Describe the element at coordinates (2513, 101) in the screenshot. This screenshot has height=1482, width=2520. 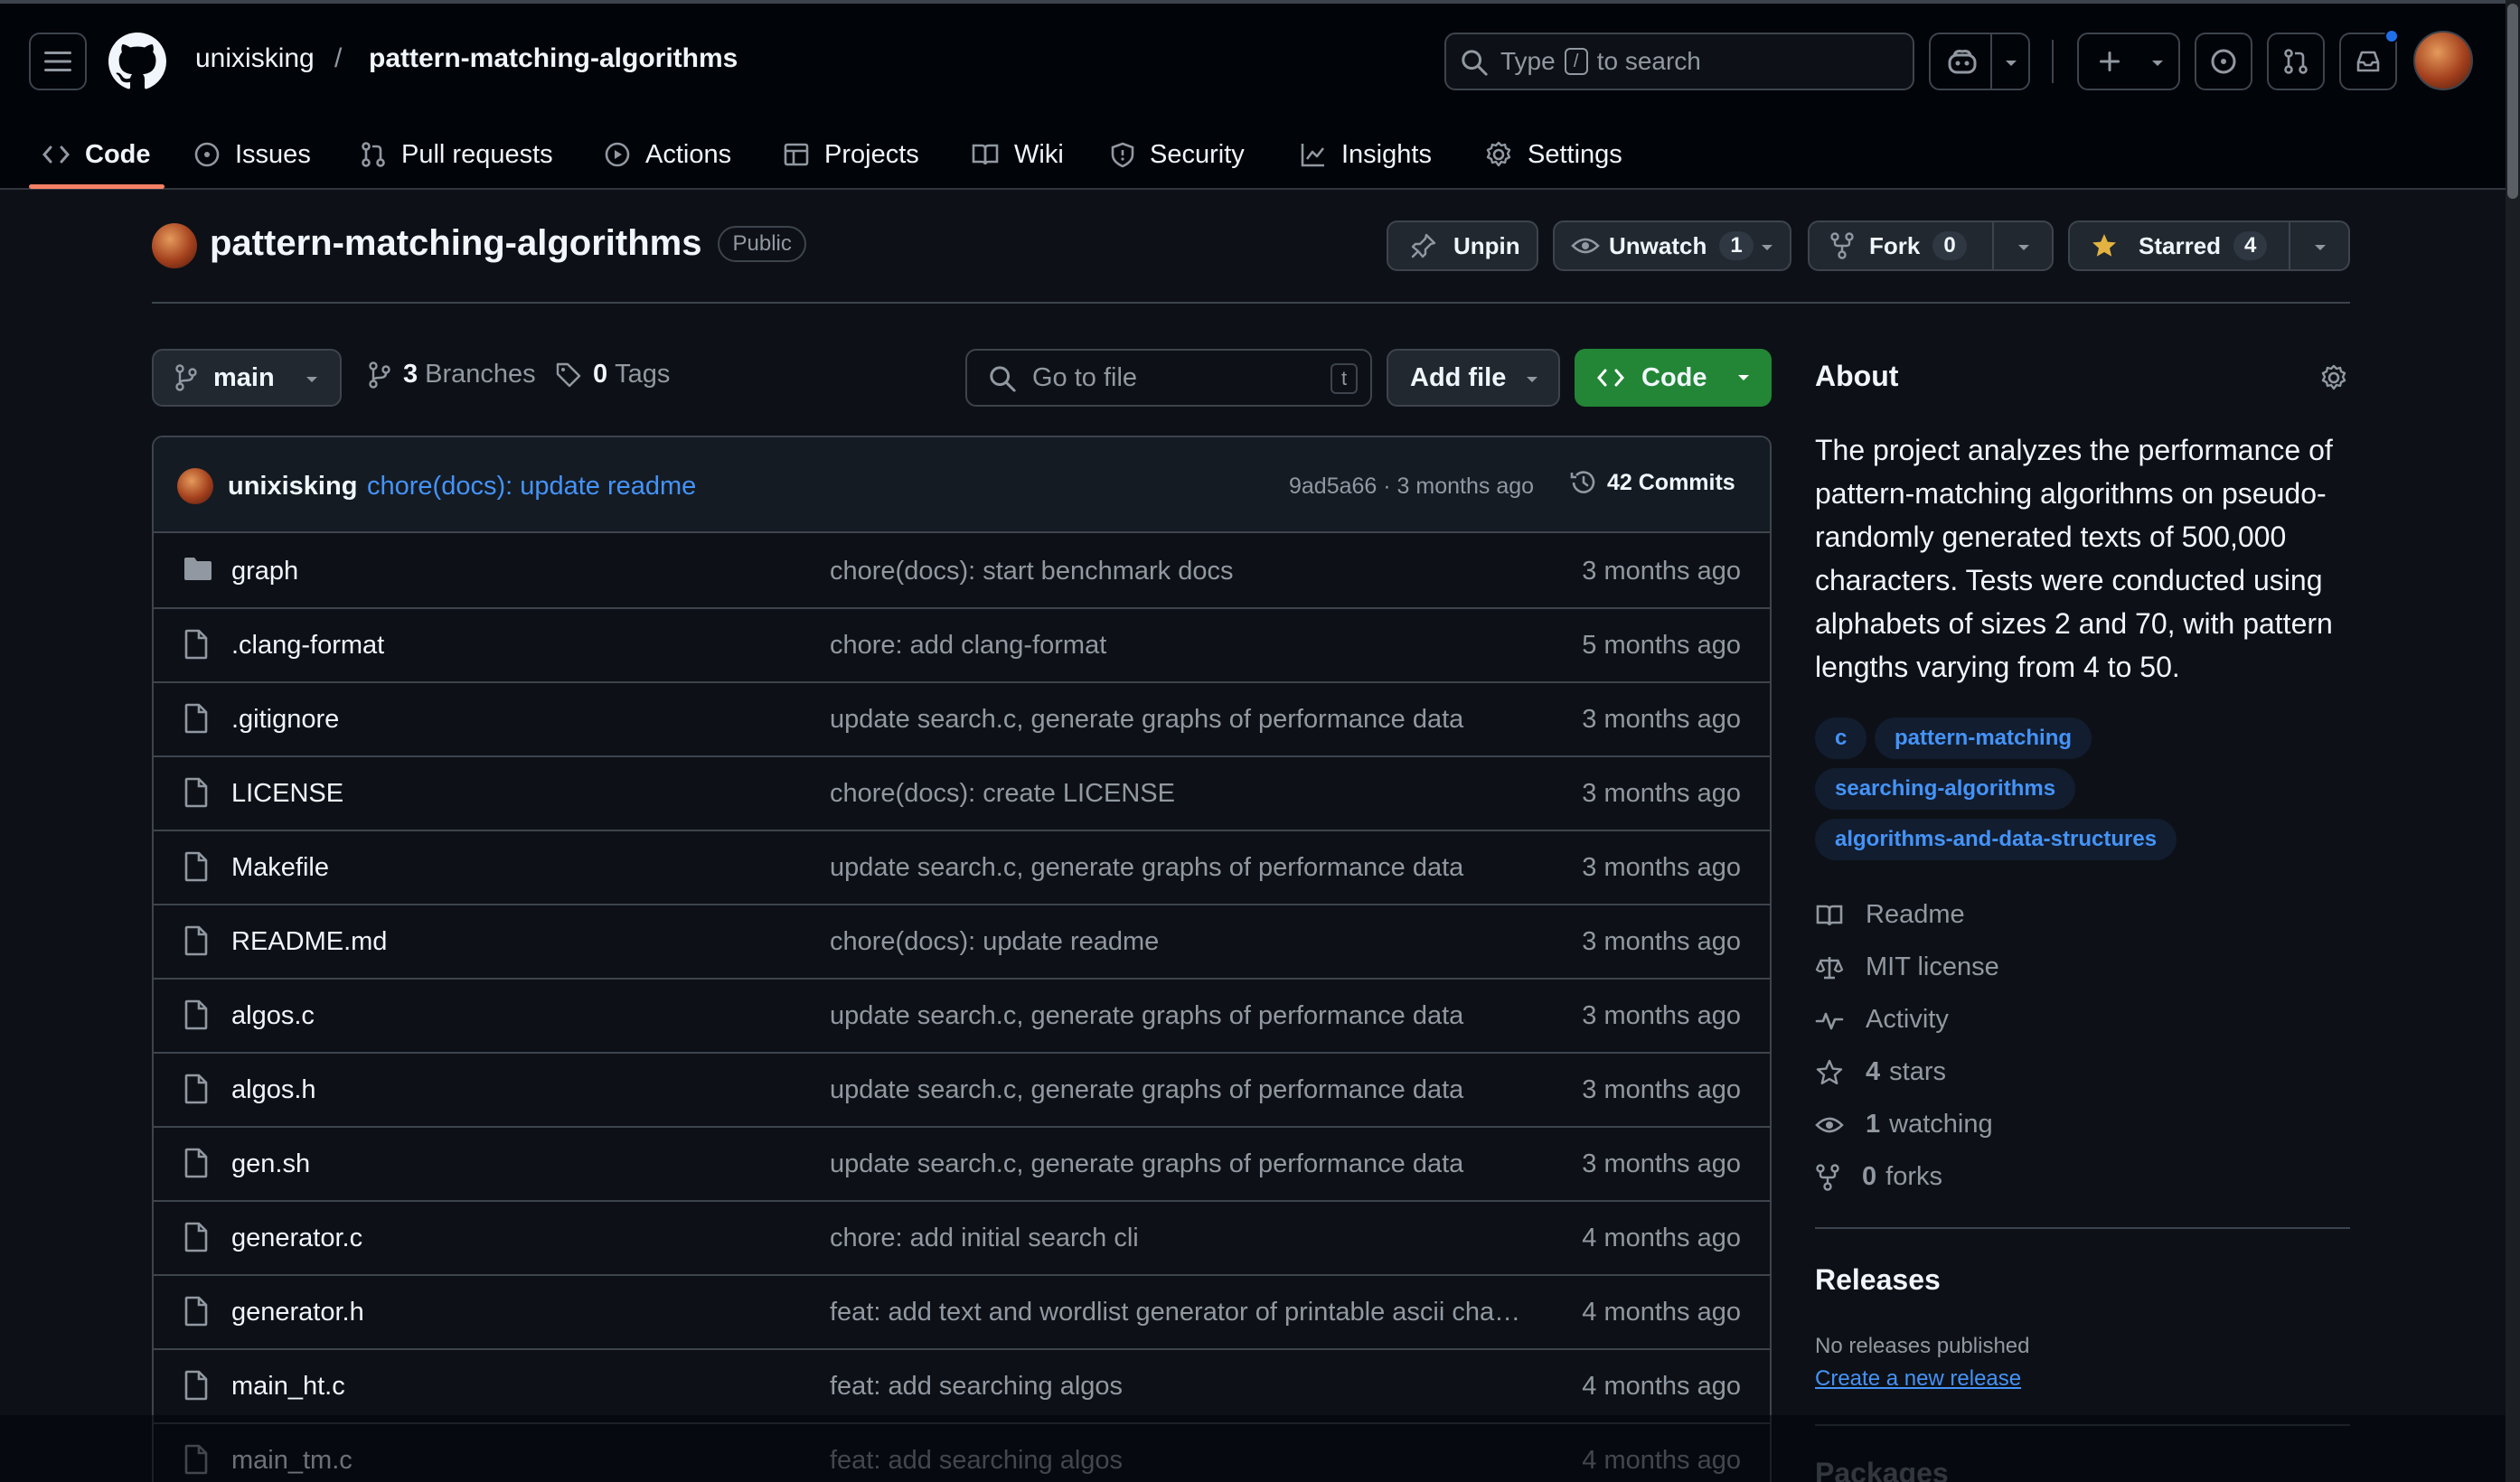
I see `scrollbar-thumb` at that location.